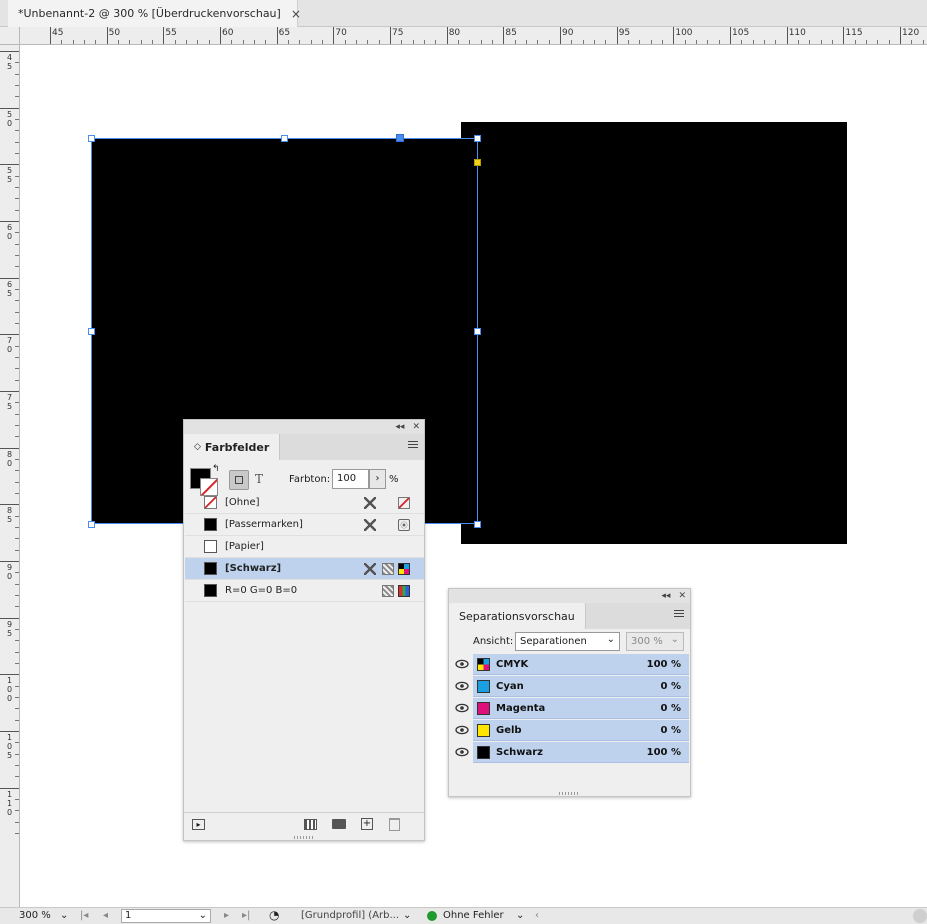 This screenshot has height=924, width=927. I want to click on separation-row: CMYK 100 %, so click(581, 664).